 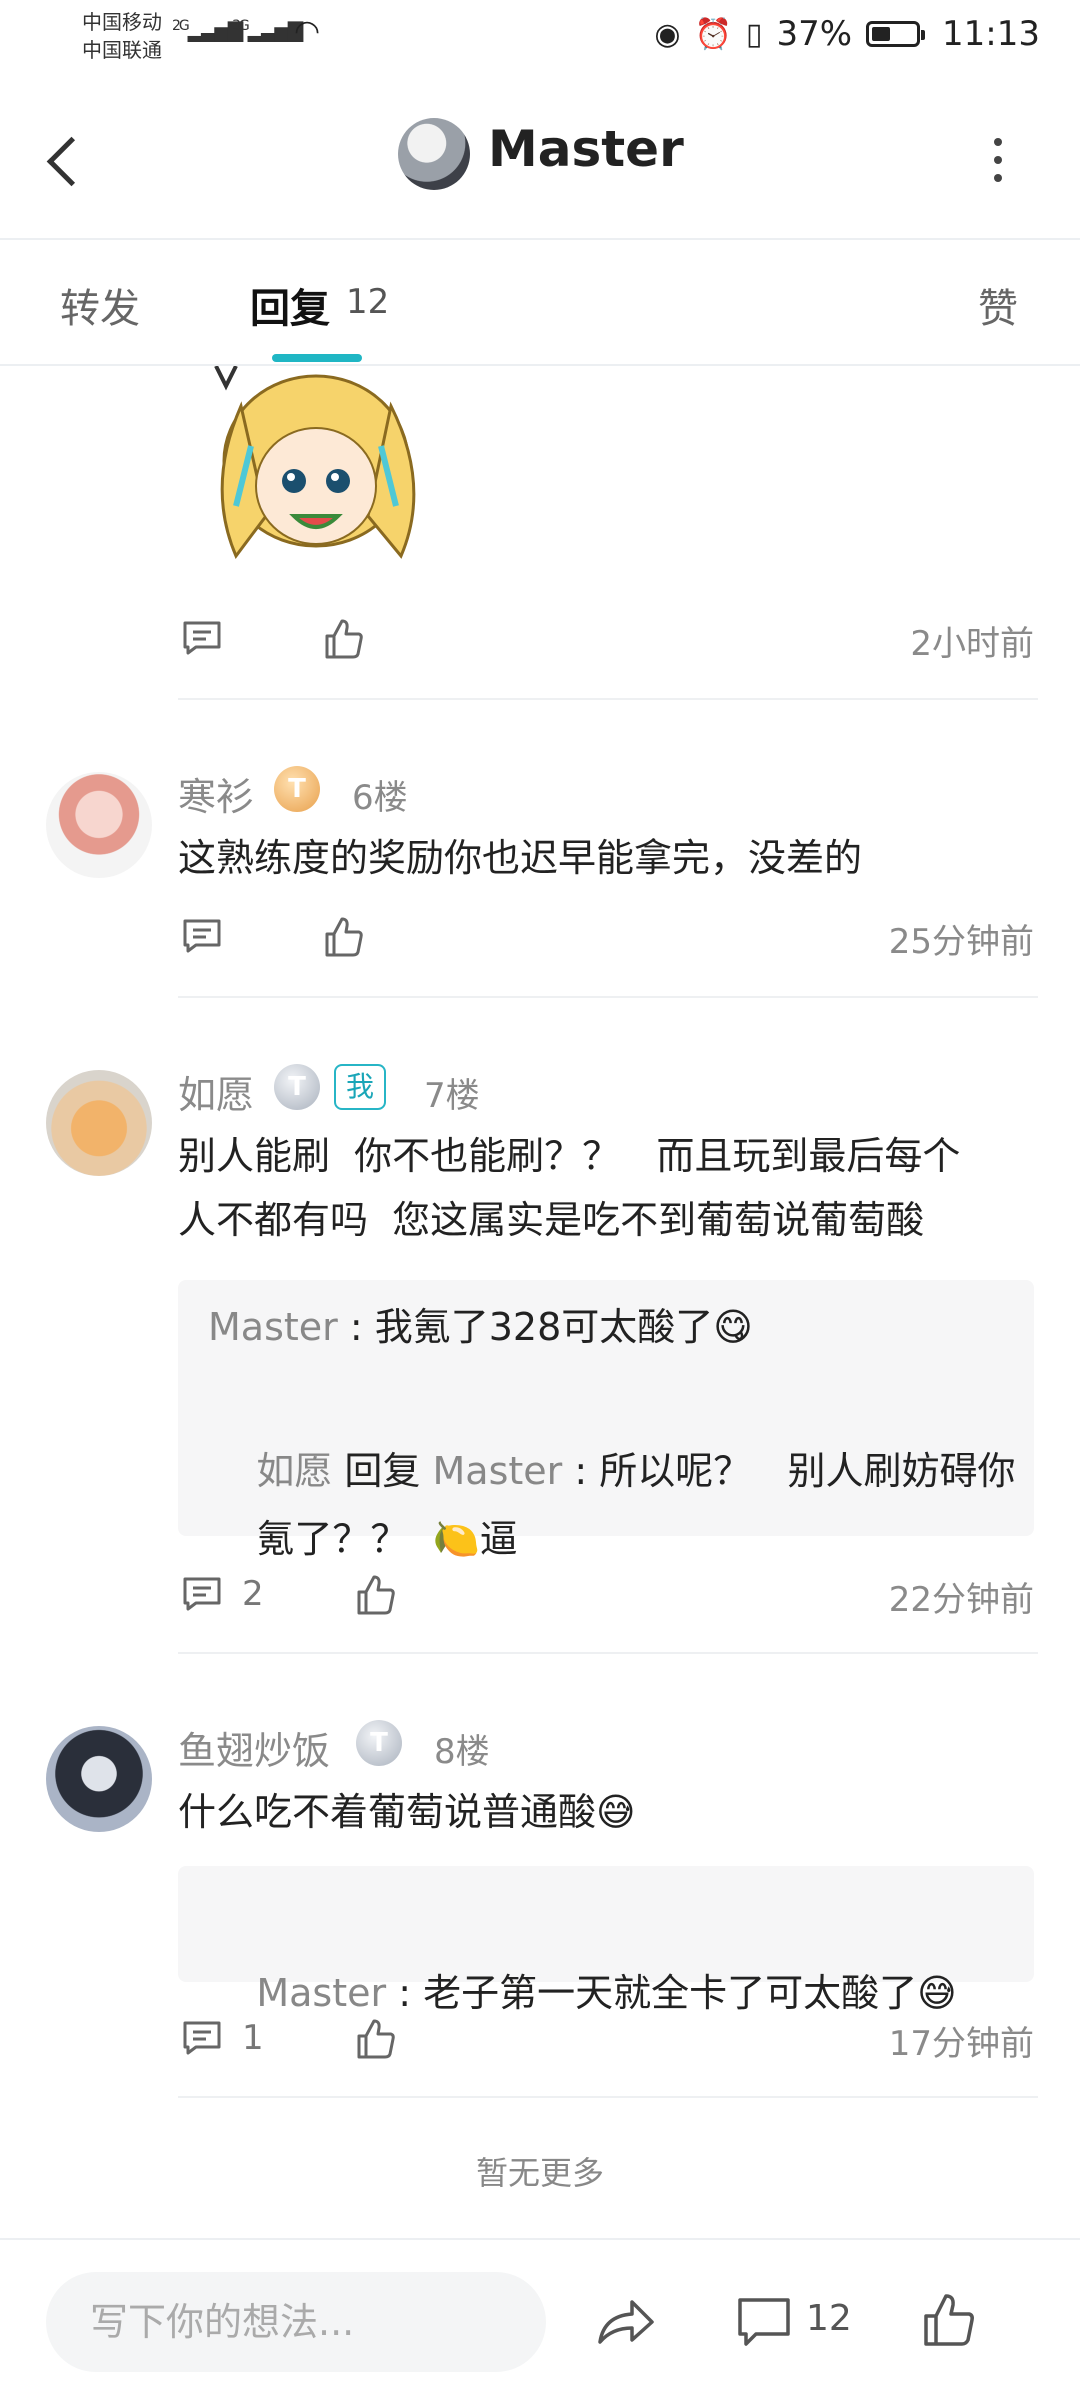 I want to click on tab-reply: 回复, so click(x=290, y=305).